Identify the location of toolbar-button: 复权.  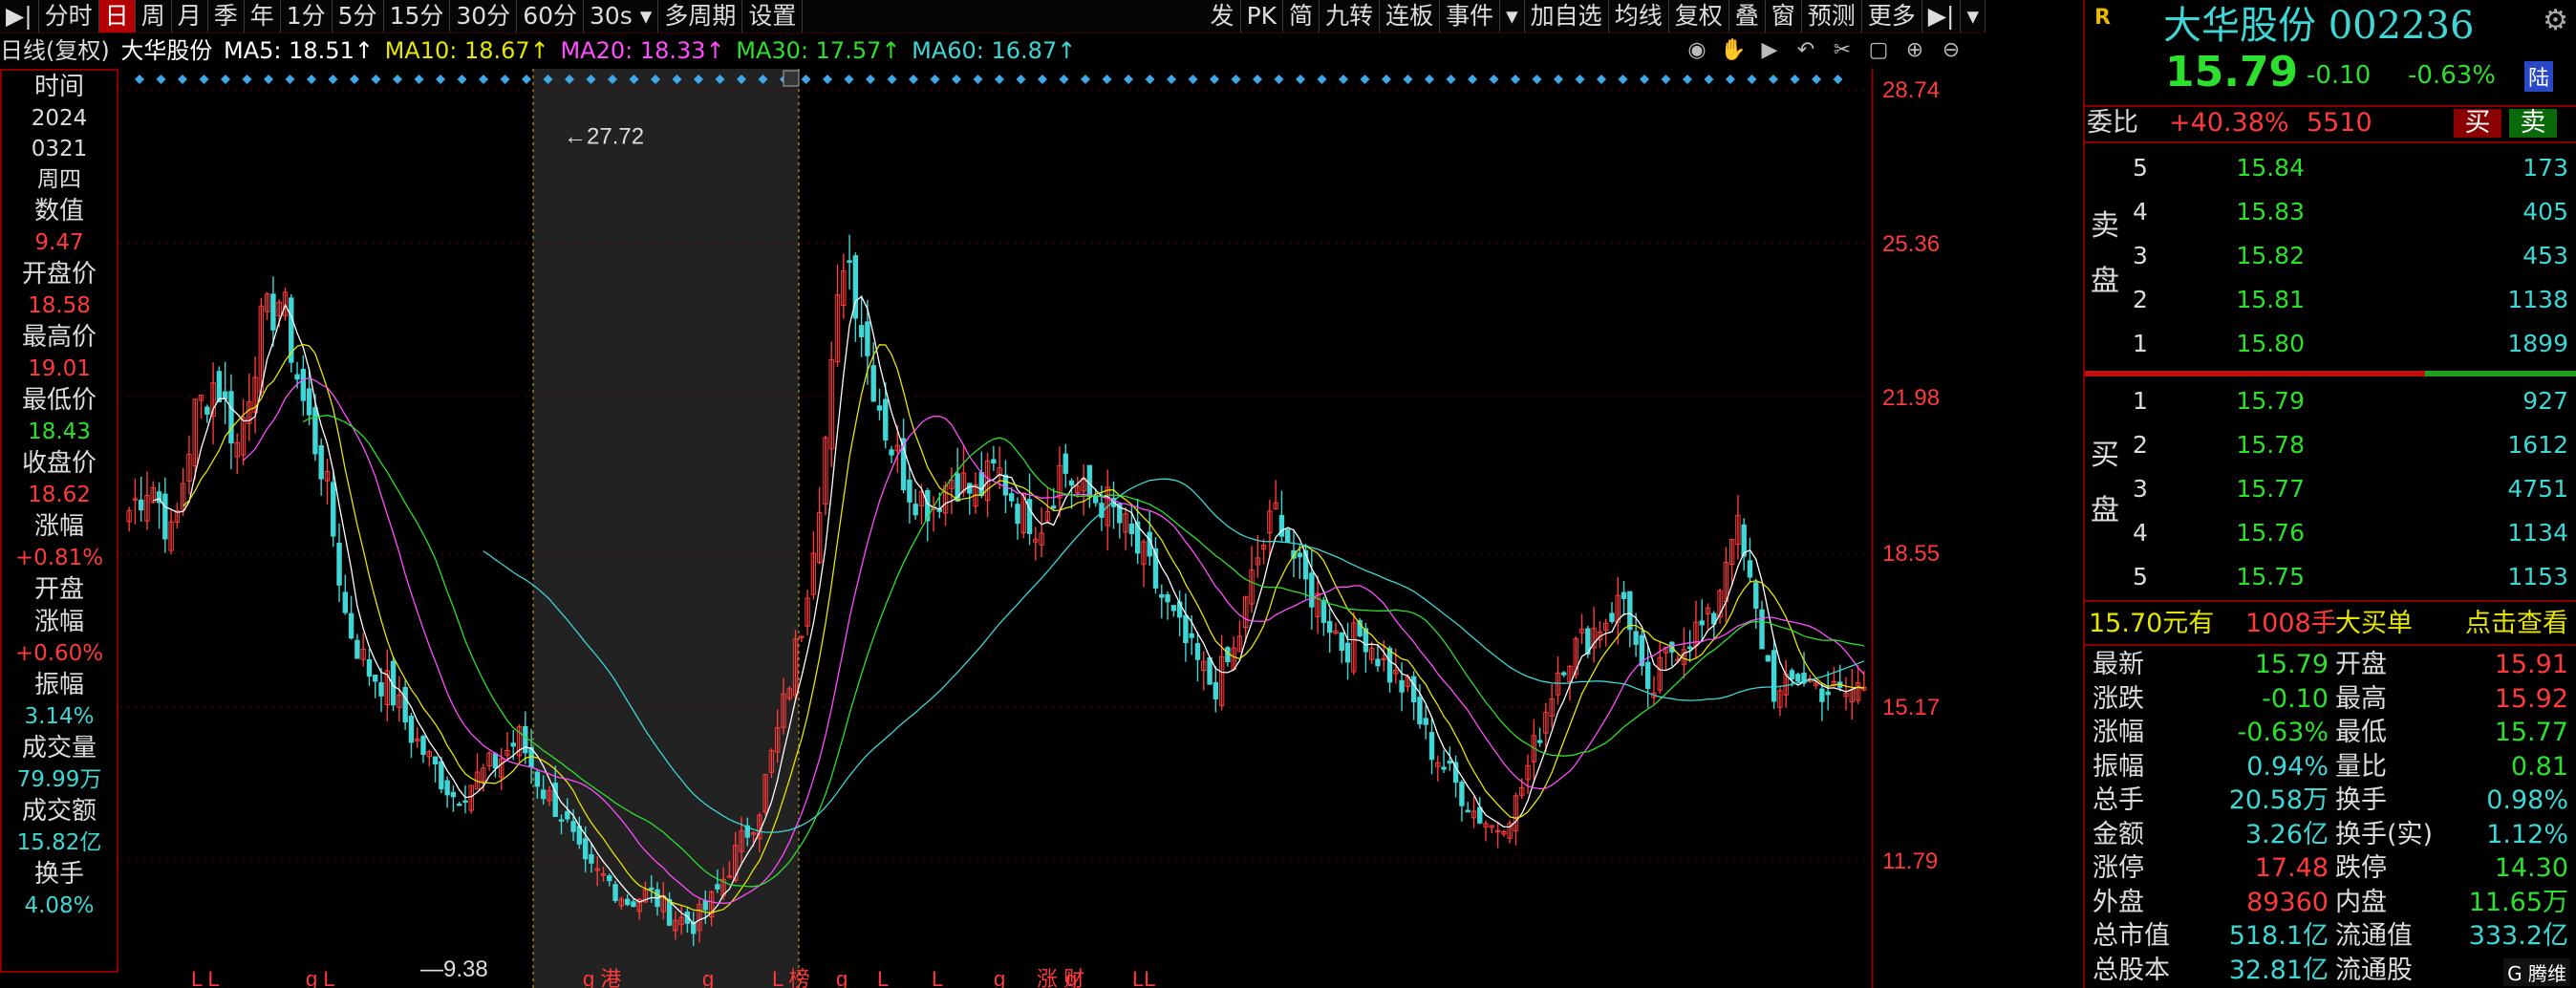
(1699, 16).